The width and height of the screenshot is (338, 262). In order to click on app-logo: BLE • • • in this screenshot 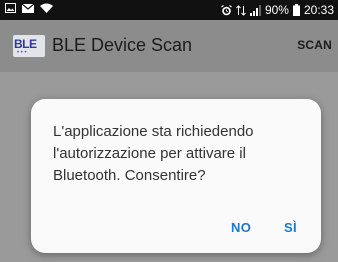, I will do `click(29, 46)`.